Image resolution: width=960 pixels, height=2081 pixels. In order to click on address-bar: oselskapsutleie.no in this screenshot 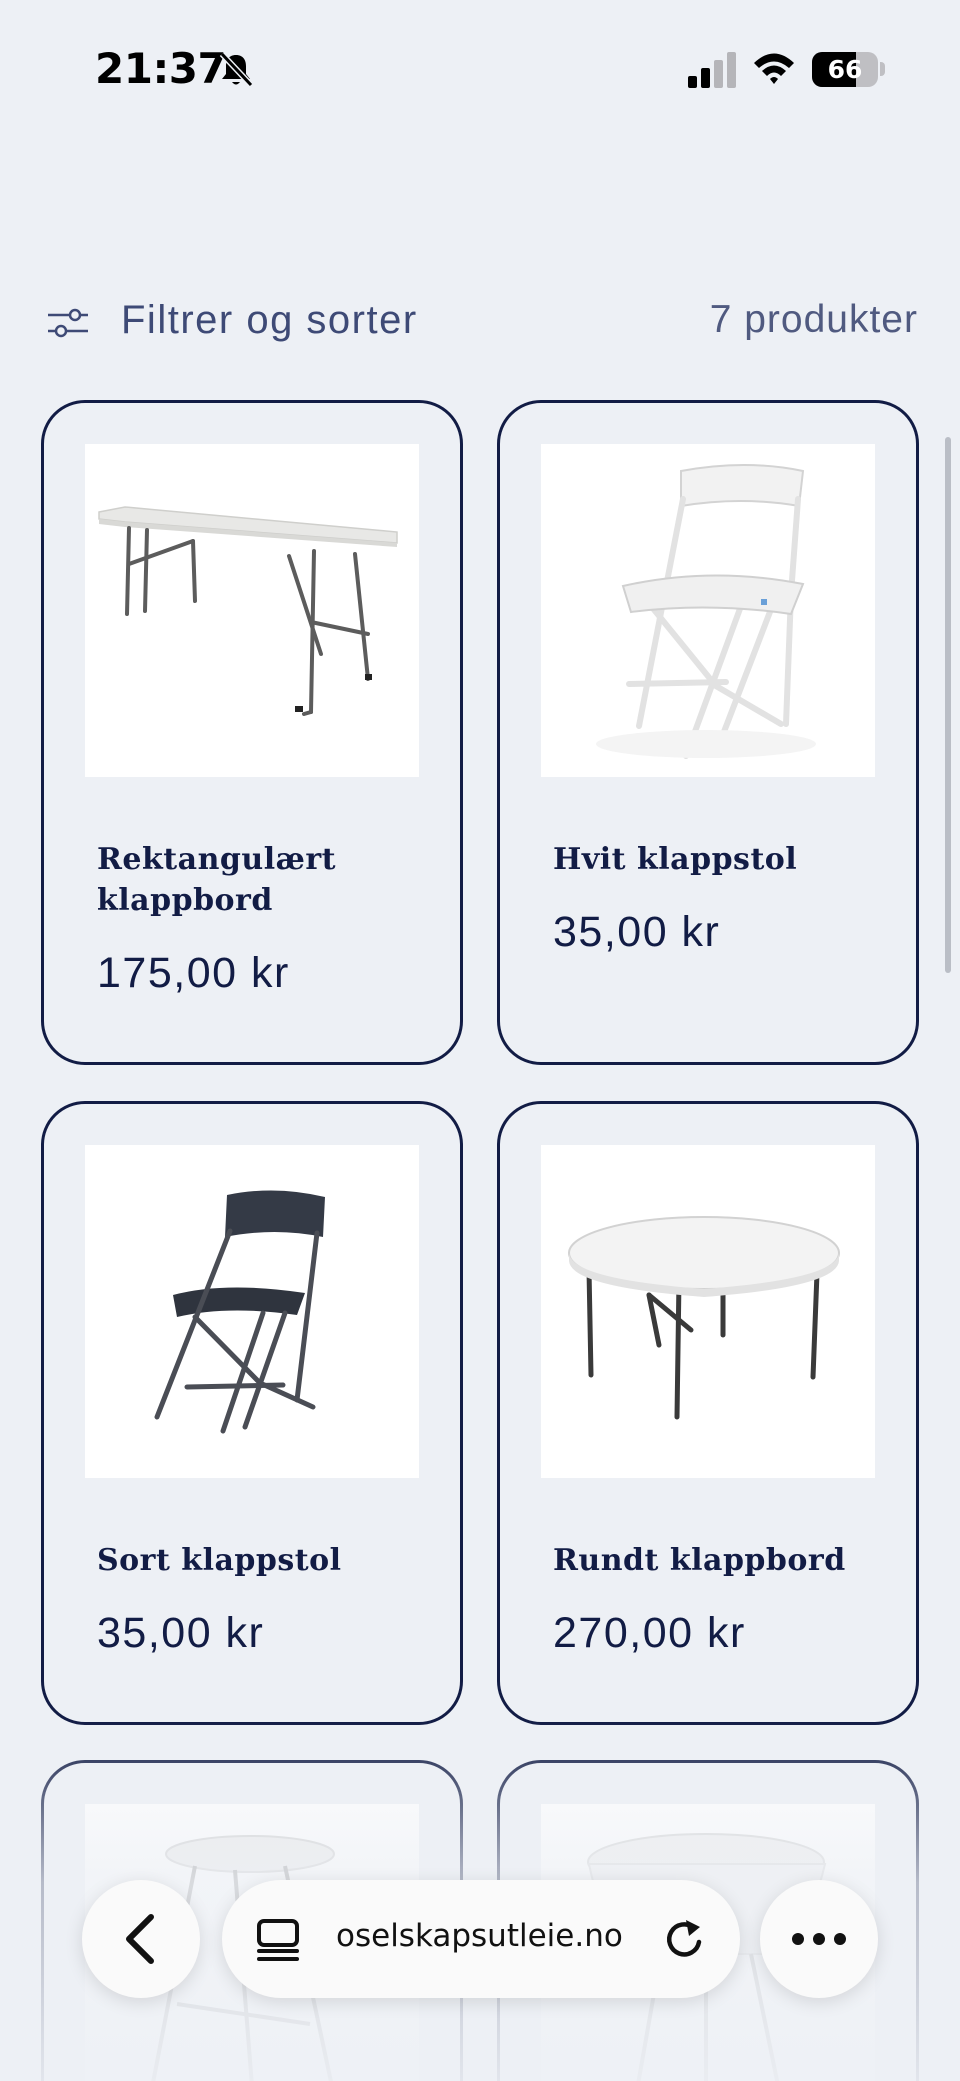, I will do `click(481, 1939)`.